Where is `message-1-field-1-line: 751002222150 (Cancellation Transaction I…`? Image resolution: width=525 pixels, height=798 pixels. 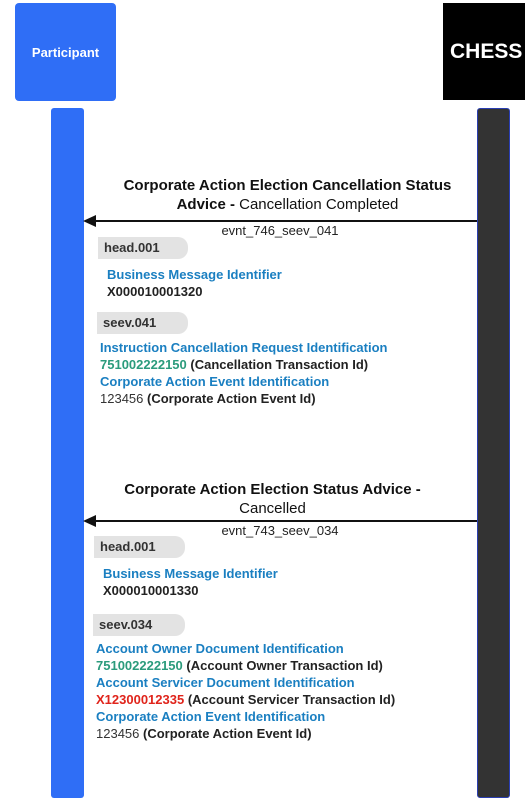 message-1-field-1-line: 751002222150 (Cancellation Transaction I… is located at coordinates (234, 364).